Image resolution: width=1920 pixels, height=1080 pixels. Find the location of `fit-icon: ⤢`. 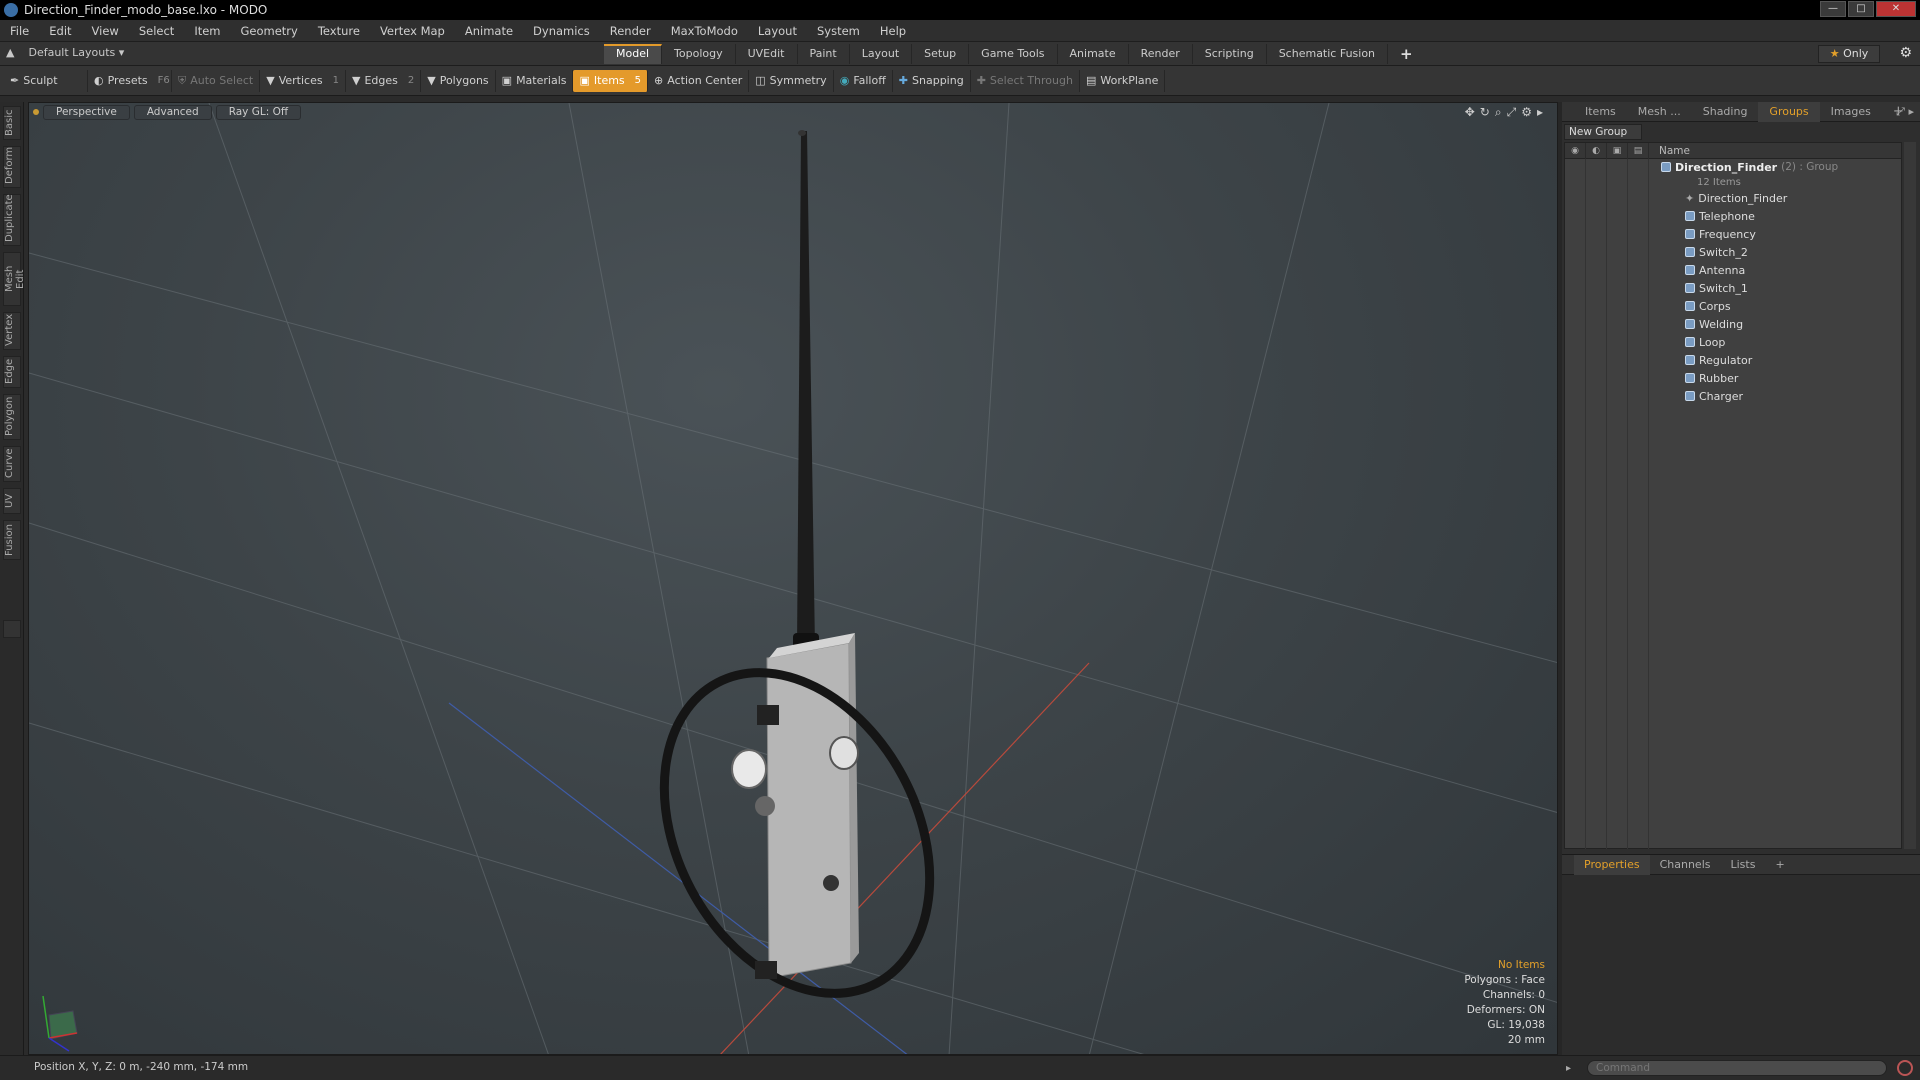

fit-icon: ⤢ is located at coordinates (1512, 112).